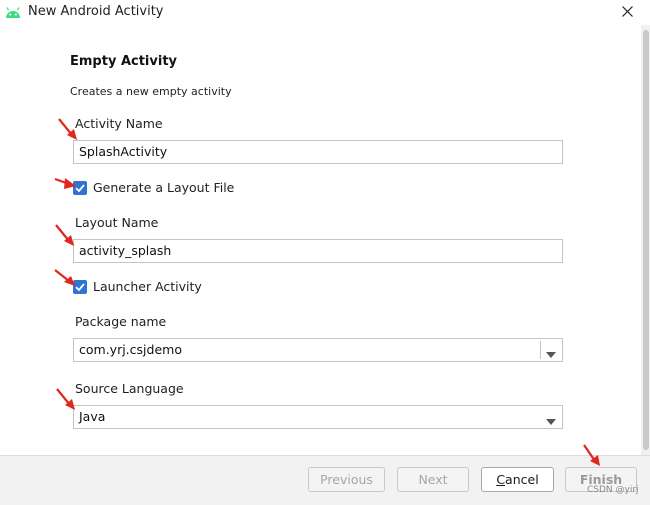  What do you see at coordinates (318, 417) in the screenshot?
I see `source-language-select: Java` at bounding box center [318, 417].